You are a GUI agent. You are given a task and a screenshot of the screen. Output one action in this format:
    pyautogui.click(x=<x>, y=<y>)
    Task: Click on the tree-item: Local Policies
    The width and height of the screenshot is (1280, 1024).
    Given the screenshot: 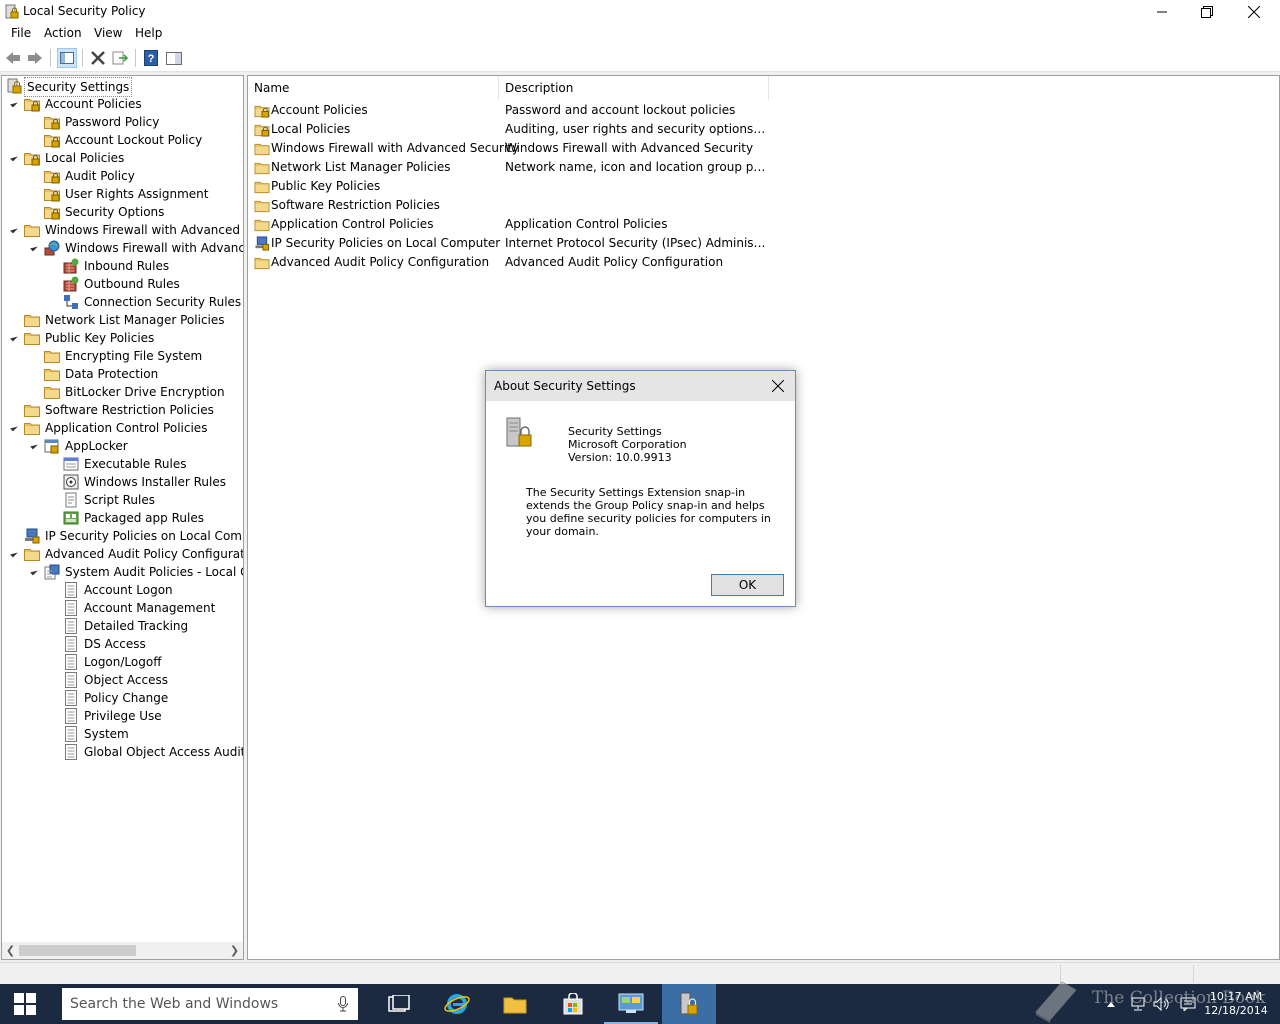 What is the action you would take?
    pyautogui.click(x=122, y=158)
    